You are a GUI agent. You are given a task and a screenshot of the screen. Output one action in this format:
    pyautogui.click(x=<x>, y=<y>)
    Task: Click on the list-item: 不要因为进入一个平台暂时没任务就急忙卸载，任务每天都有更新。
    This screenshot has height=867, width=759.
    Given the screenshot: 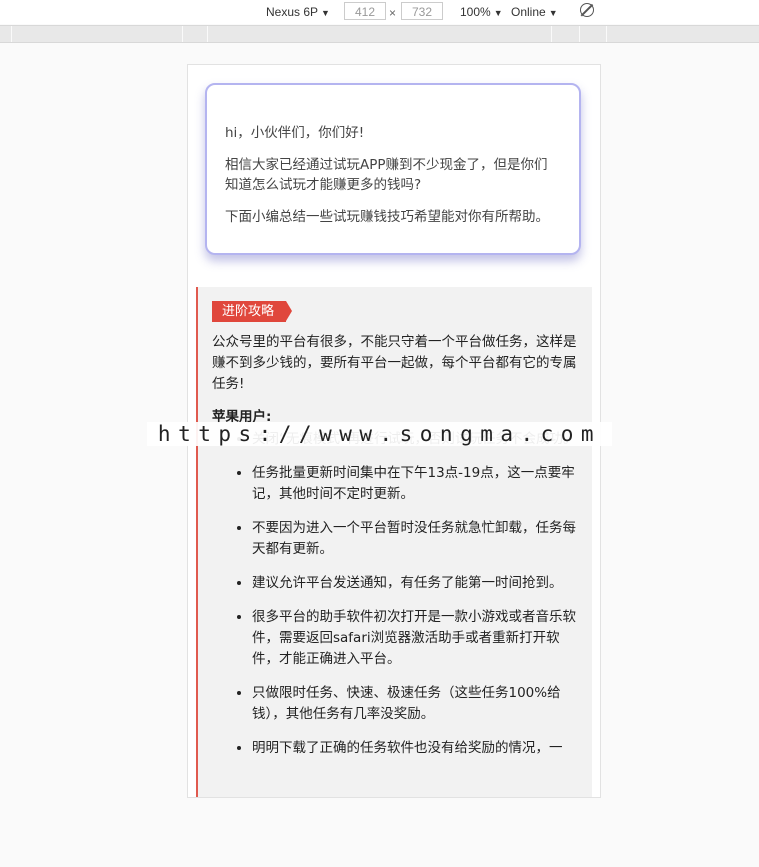 What is the action you would take?
    pyautogui.click(x=415, y=539)
    